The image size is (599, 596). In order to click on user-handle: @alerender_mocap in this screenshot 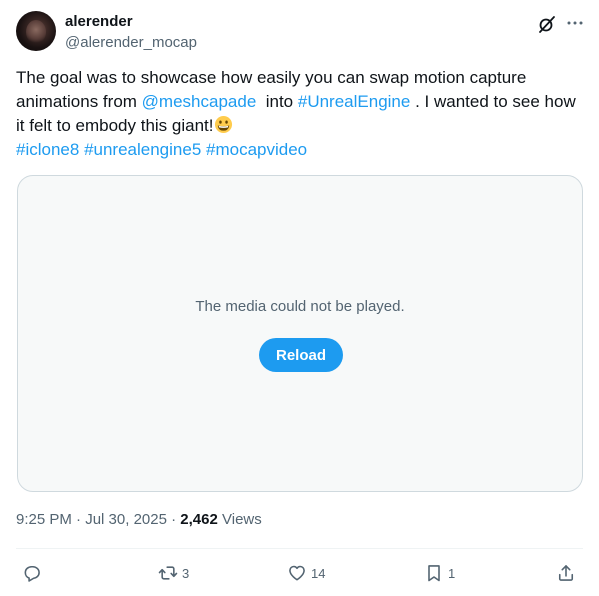, I will do `click(131, 42)`.